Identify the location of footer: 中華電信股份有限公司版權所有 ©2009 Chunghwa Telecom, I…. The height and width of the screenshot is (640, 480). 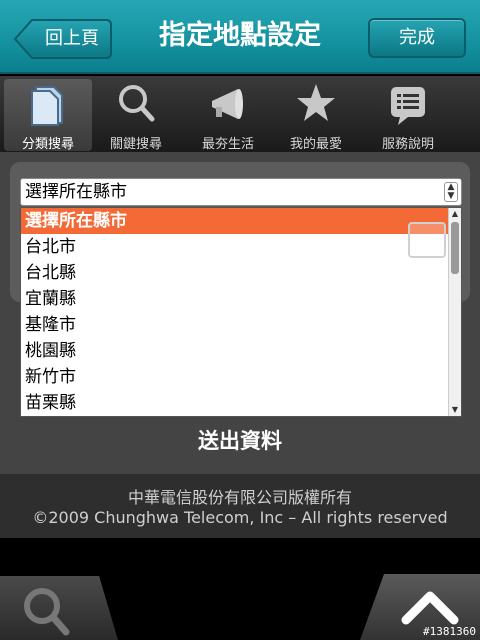
(240, 506).